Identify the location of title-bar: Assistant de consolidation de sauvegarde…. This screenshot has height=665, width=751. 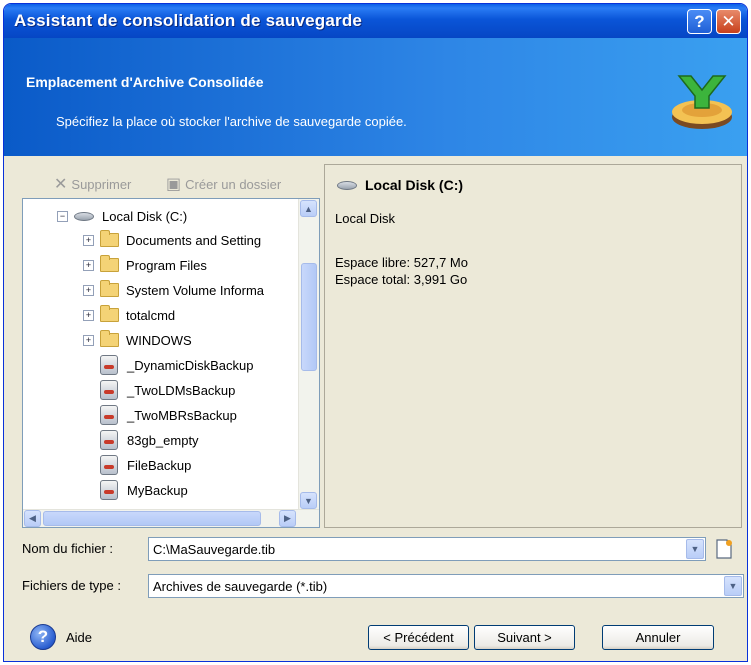
(375, 21).